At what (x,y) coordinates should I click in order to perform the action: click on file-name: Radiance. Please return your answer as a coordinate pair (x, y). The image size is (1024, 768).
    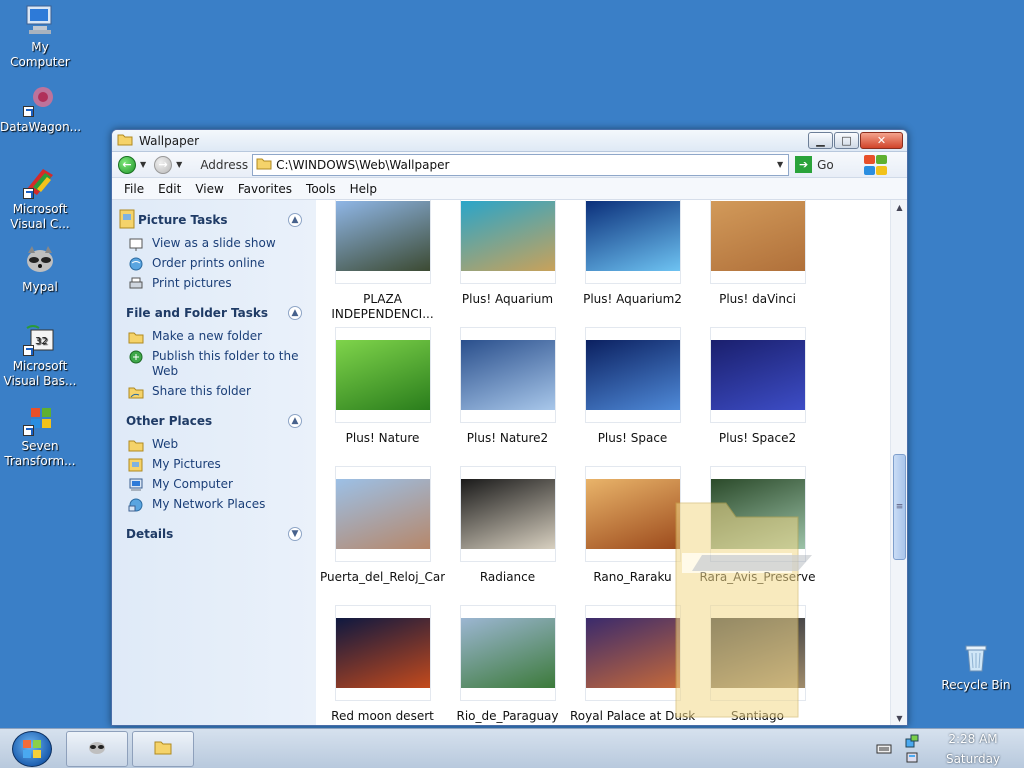
    Looking at the image, I should click on (507, 577).